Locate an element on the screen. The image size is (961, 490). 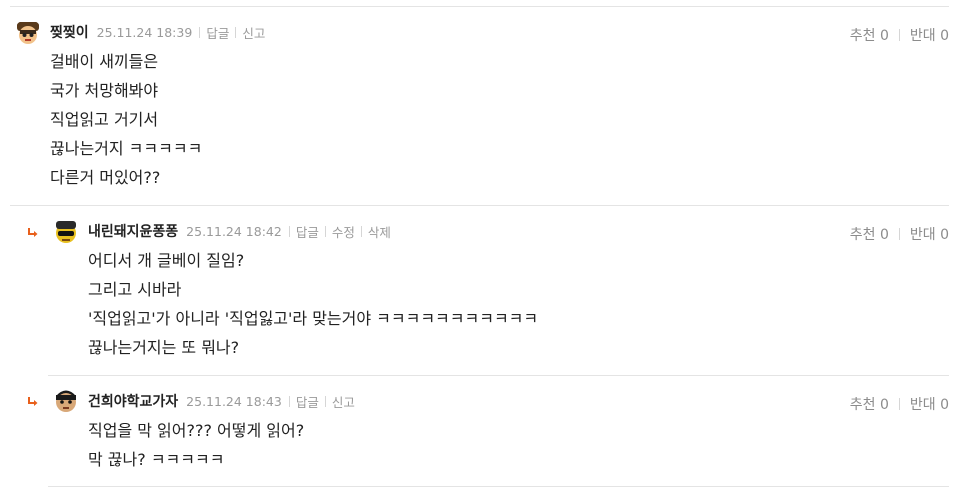
comment-line: 어디서 개 글베이 질임? is located at coordinates (166, 260).